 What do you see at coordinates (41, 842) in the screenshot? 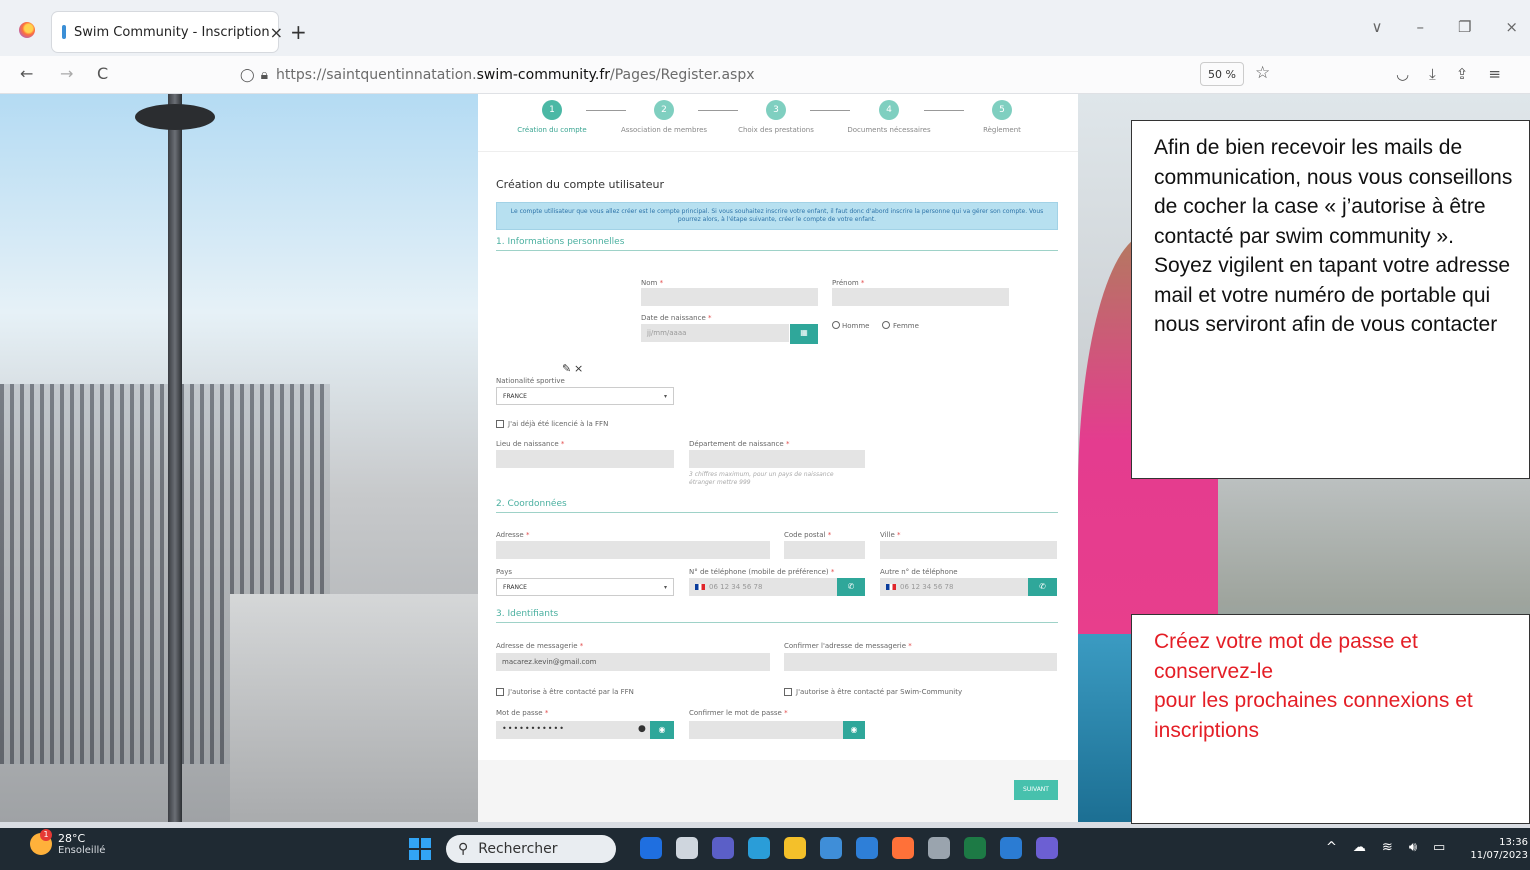
I see `sun-icon: 1` at bounding box center [41, 842].